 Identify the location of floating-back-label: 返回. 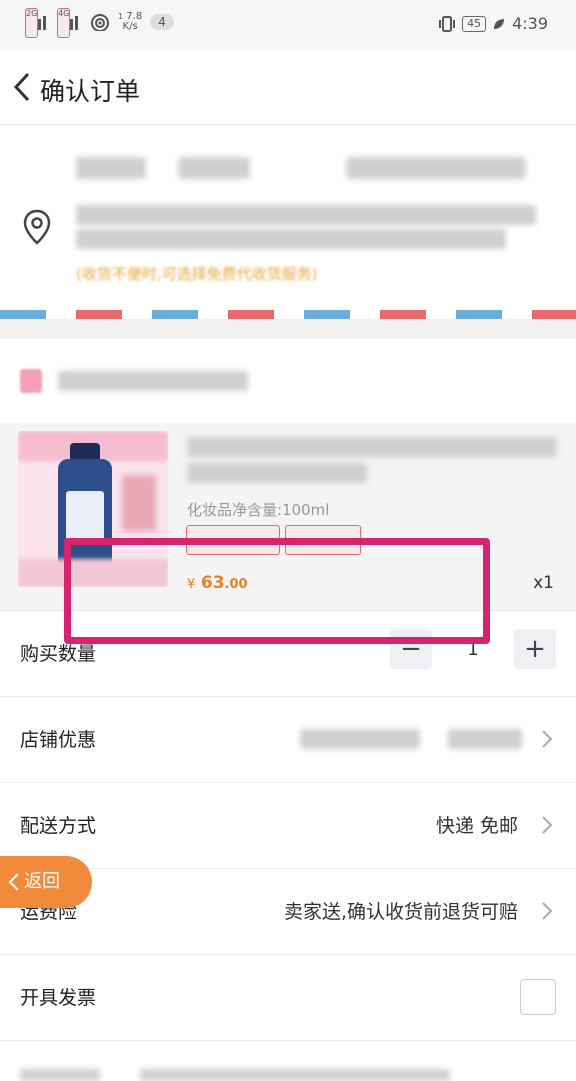
(42, 881).